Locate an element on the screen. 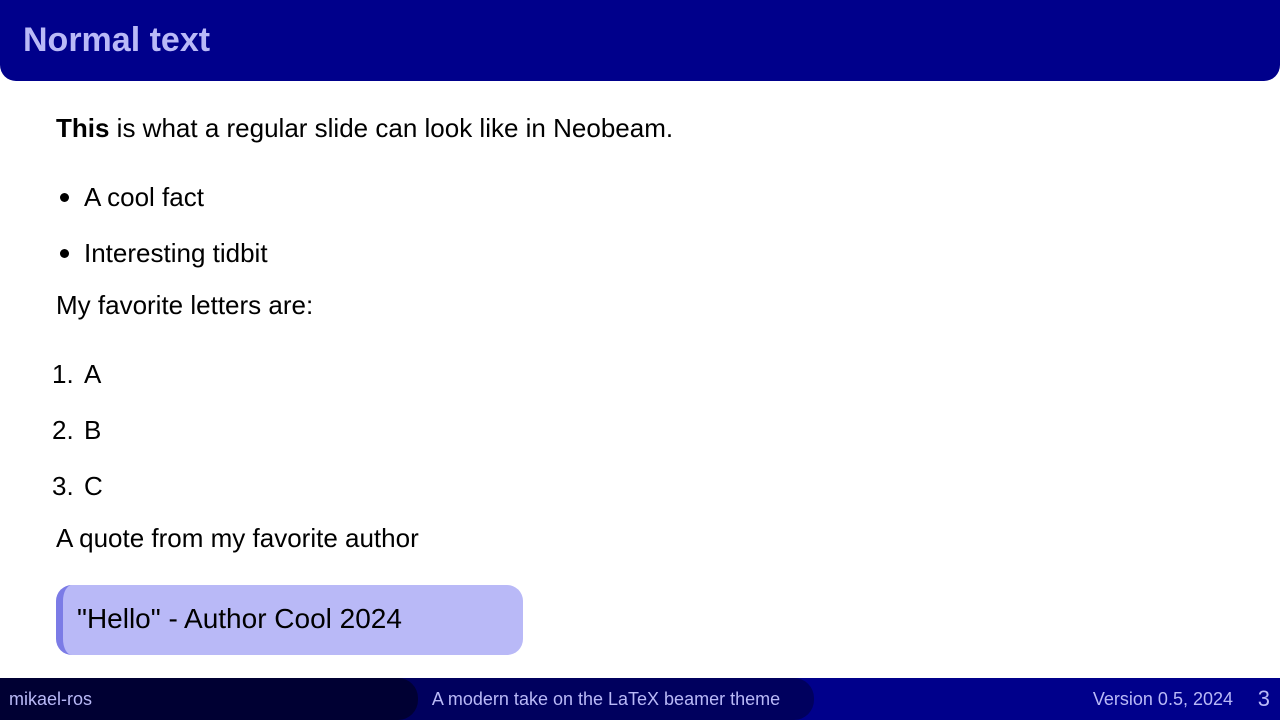  footer-author-segment: mikael-ros is located at coordinates (209, 699).